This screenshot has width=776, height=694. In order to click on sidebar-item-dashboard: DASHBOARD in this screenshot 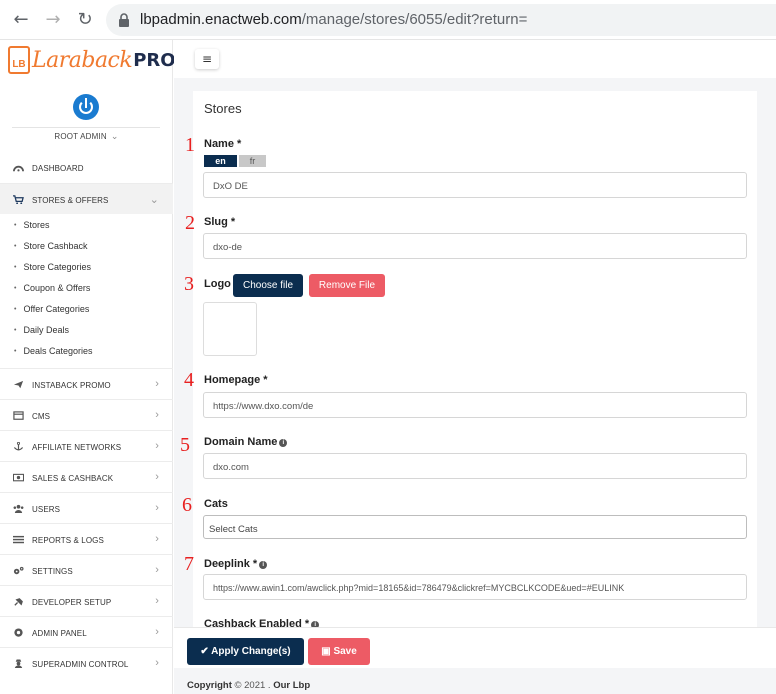, I will do `click(86, 167)`.